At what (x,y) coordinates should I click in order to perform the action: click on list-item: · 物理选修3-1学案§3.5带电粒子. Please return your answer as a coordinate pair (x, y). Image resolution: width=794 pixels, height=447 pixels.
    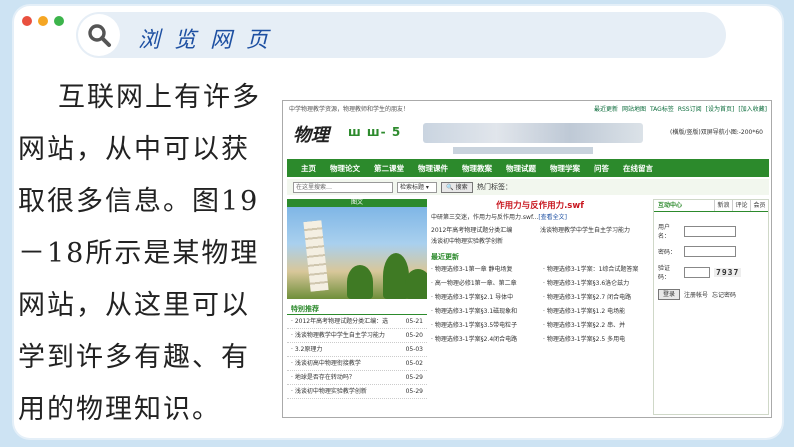
    Looking at the image, I should click on (484, 326).